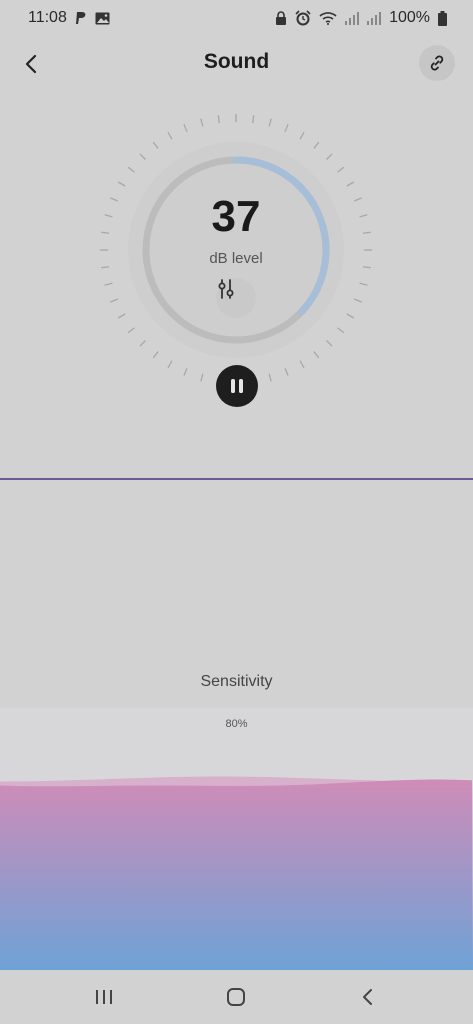  I want to click on sensitivity-percent: 80%, so click(236, 724).